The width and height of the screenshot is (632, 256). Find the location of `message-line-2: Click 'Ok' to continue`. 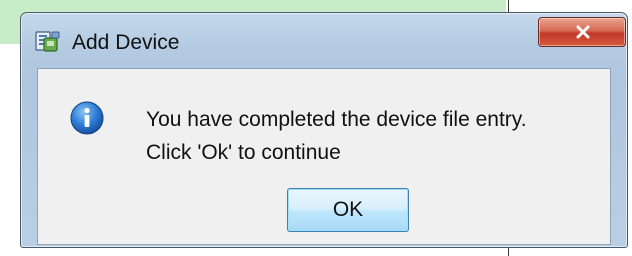

message-line-2: Click 'Ok' to continue is located at coordinates (243, 152).